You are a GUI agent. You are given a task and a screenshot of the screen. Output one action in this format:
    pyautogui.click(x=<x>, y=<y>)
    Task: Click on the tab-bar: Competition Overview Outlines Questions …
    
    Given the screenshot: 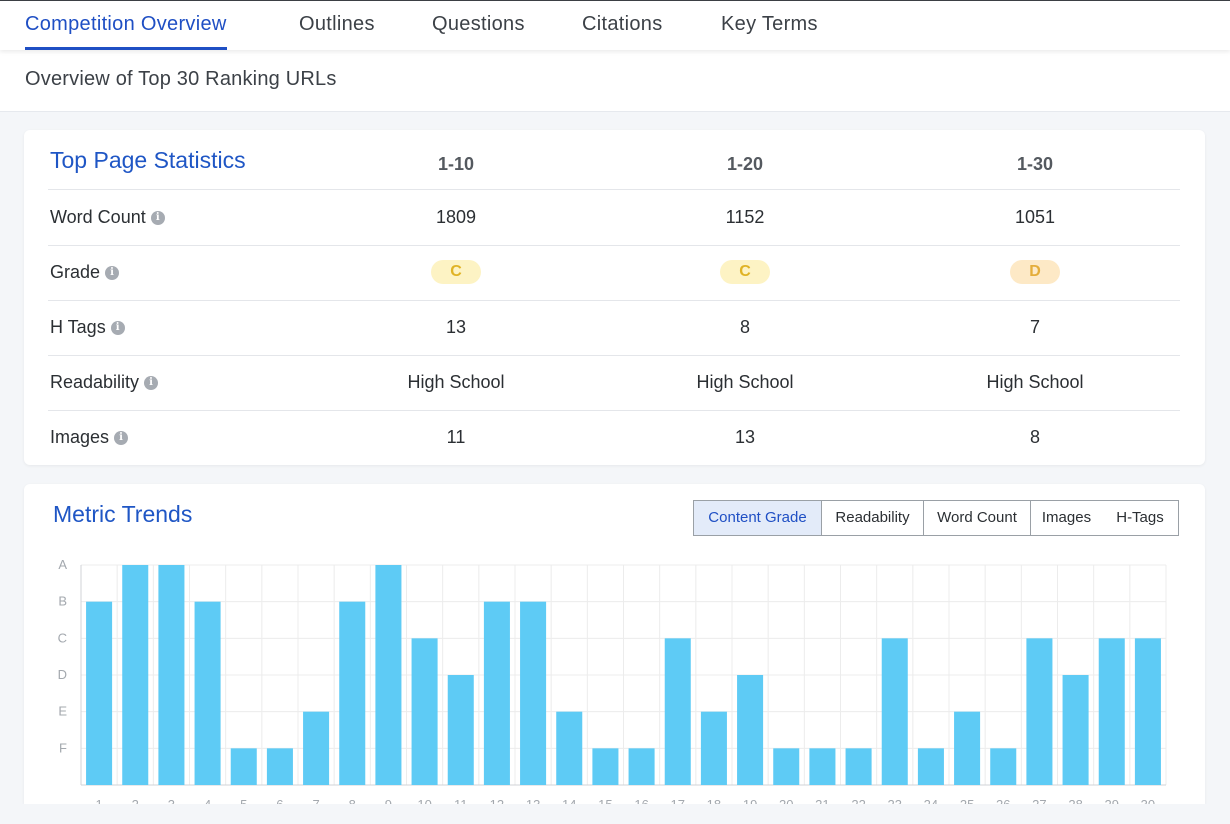 What is the action you would take?
    pyautogui.click(x=615, y=25)
    